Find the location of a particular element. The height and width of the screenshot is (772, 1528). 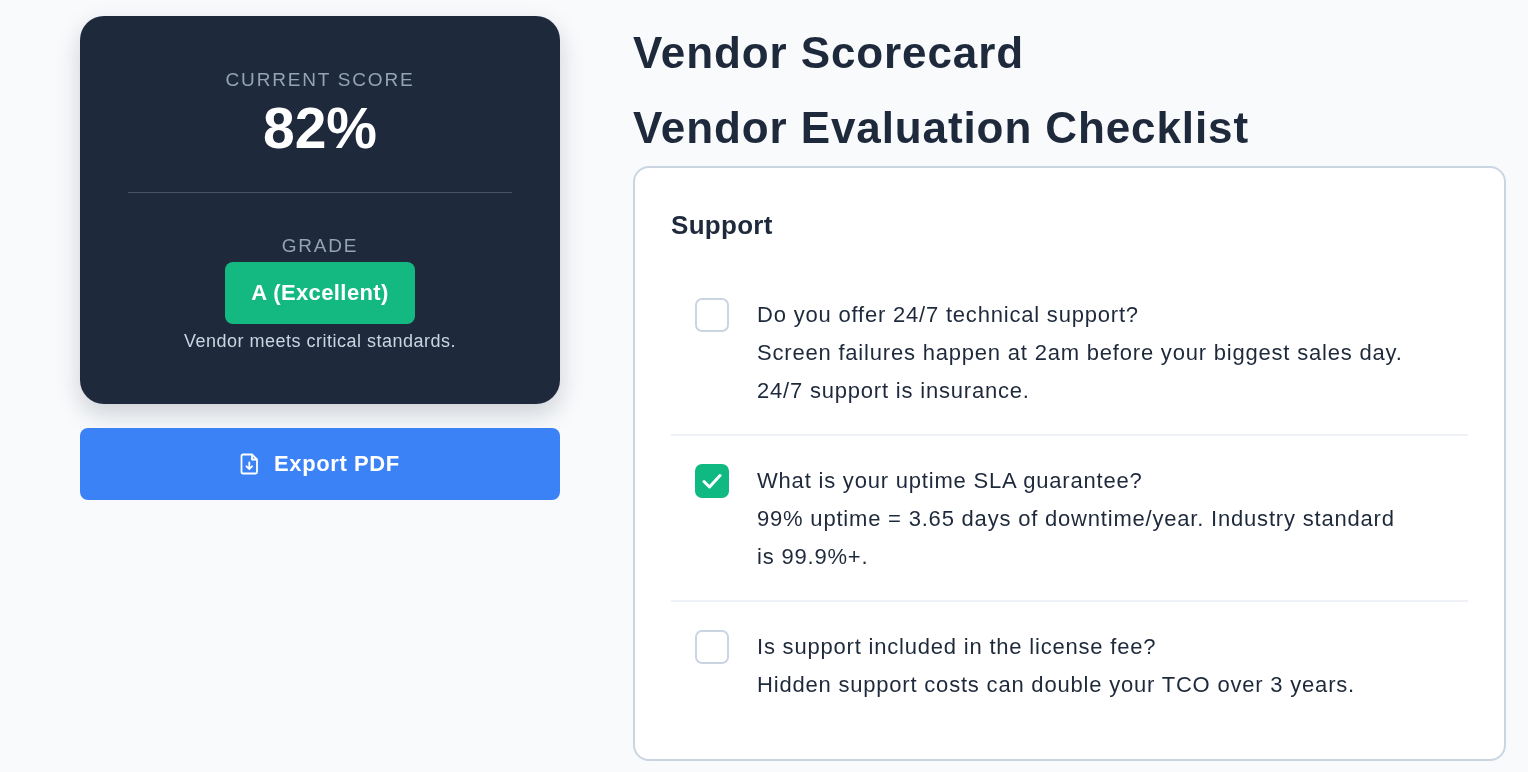

score-value: 82% is located at coordinates (320, 128).